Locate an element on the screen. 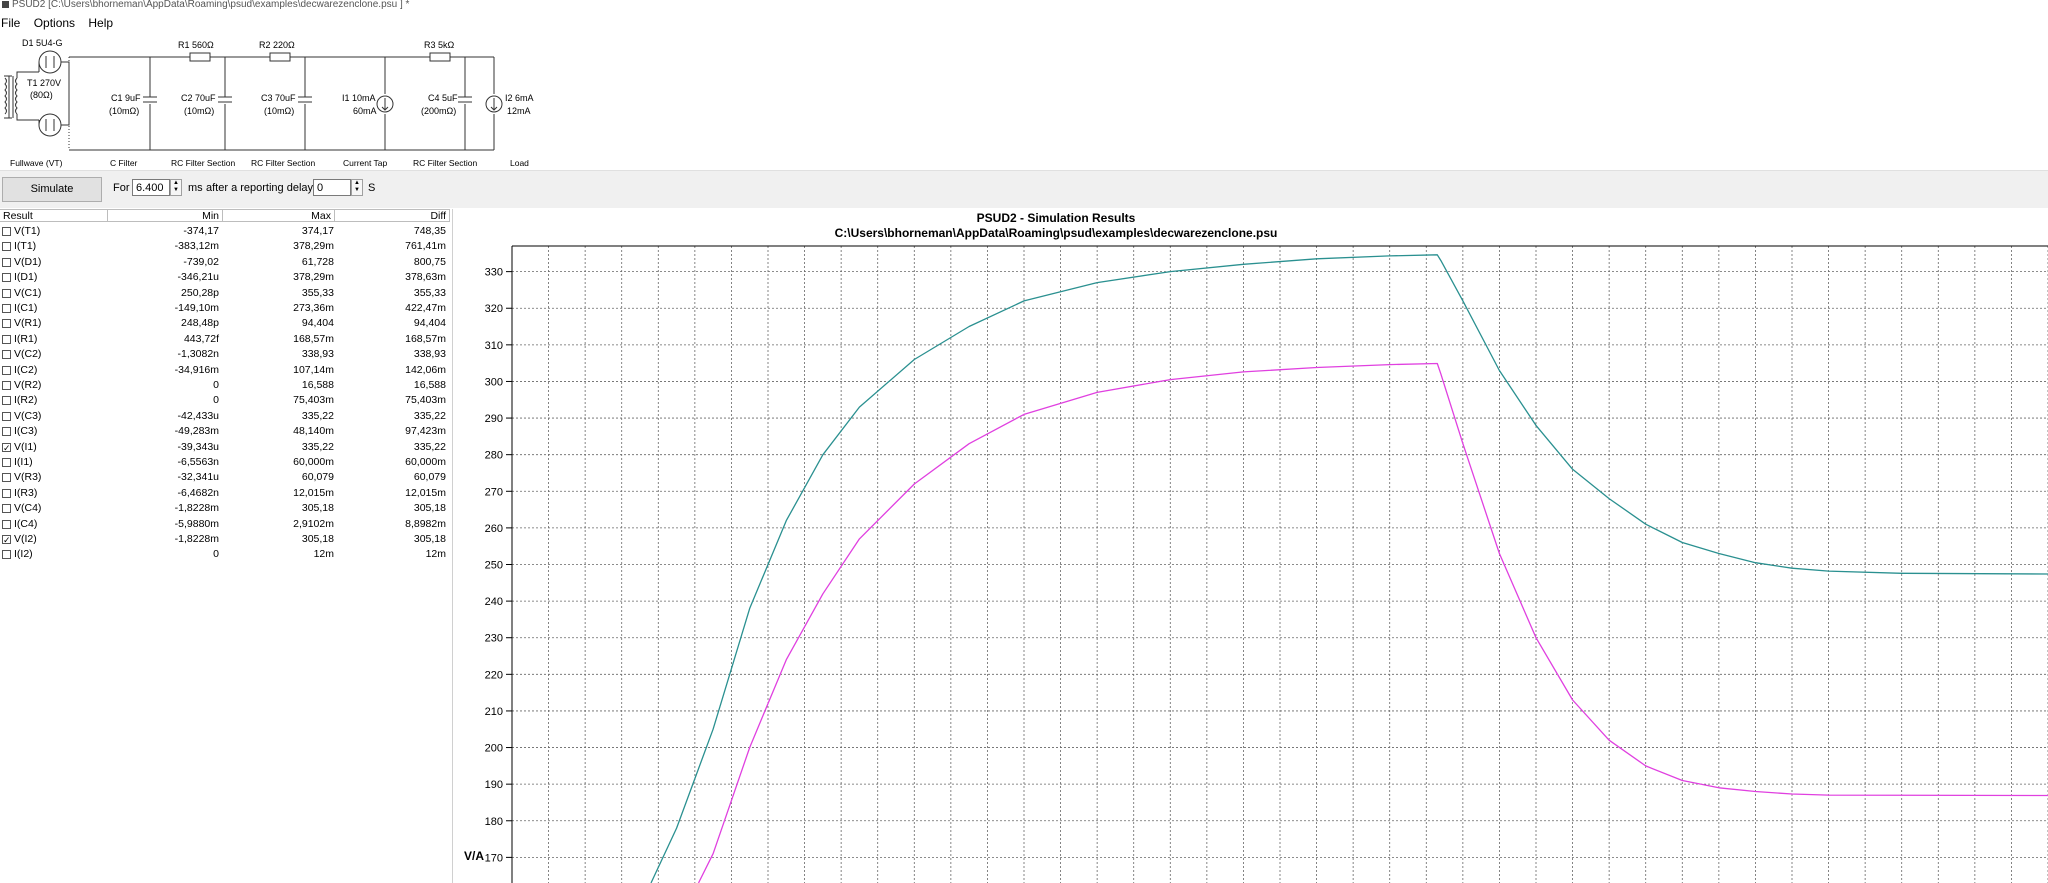  label-c4-b: (200mΩ) is located at coordinates (438, 111).